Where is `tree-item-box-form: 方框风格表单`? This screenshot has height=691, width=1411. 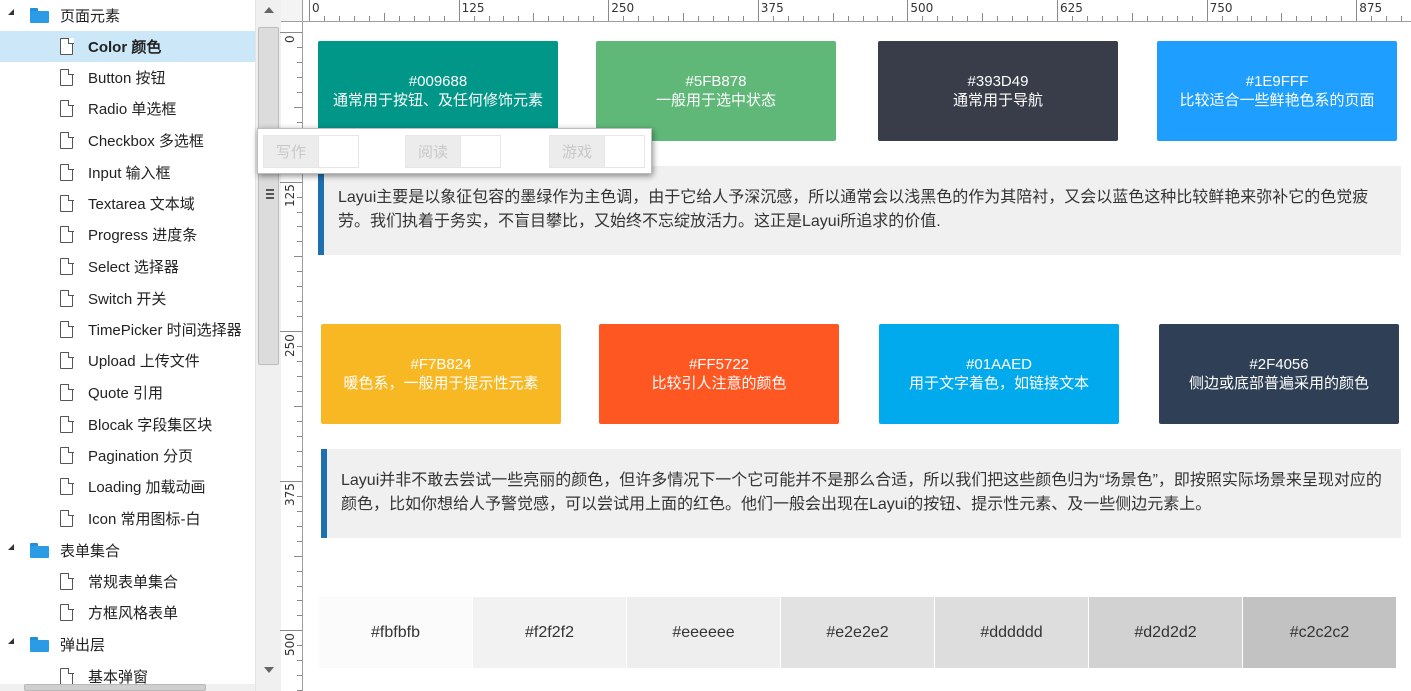 tree-item-box-form: 方框风格表单 is located at coordinates (127, 612).